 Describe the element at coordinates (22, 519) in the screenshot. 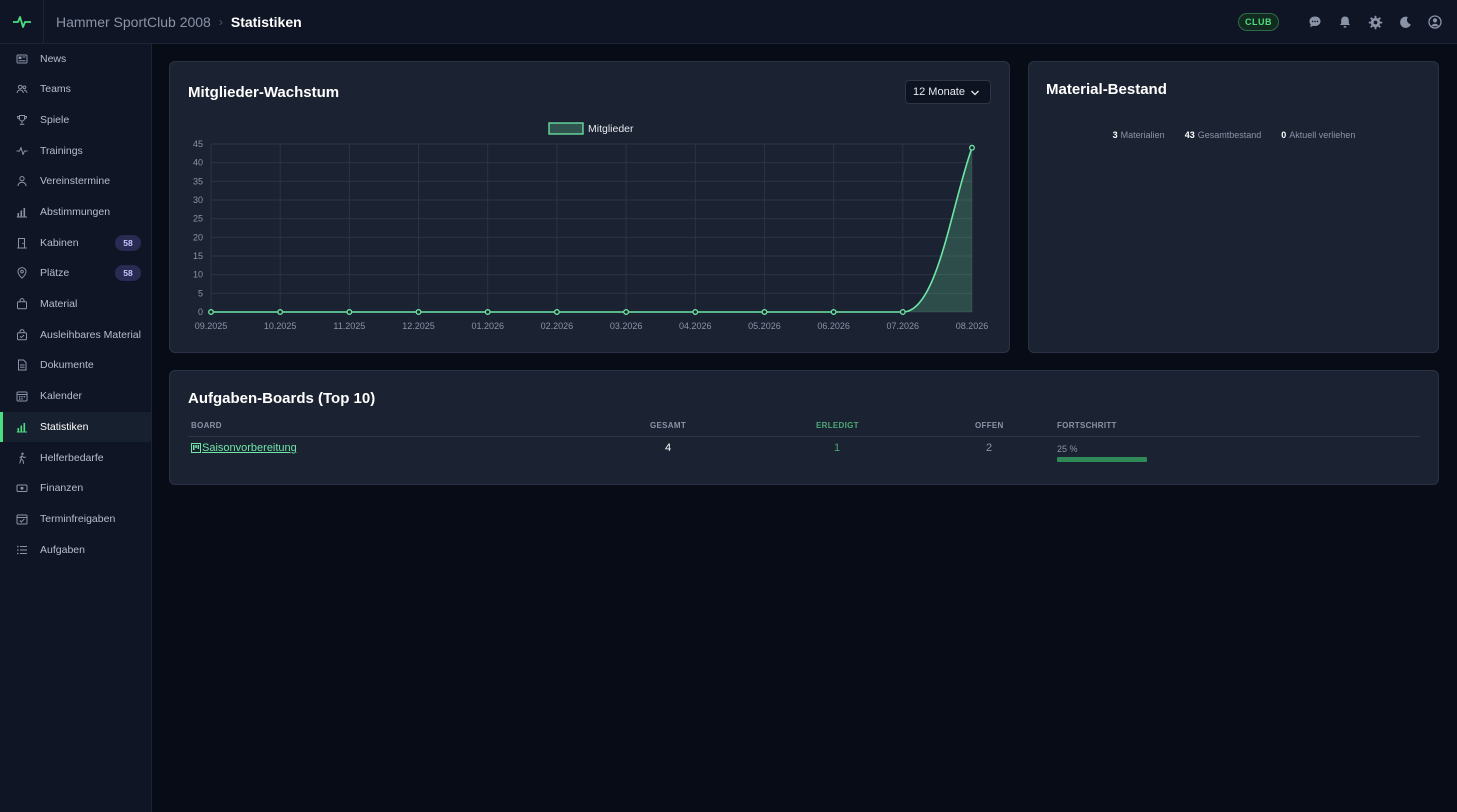

I see `calendar-check-icon` at that location.